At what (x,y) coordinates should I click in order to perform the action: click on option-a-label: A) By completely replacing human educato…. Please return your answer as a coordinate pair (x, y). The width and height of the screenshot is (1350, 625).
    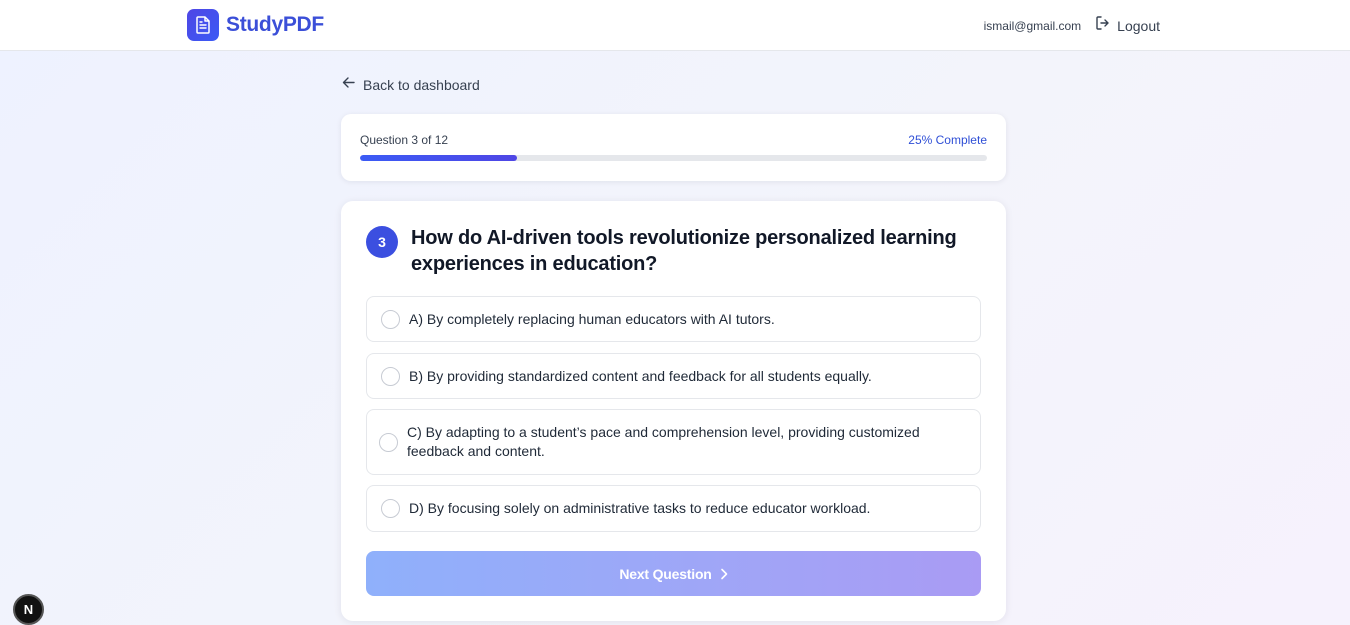
    Looking at the image, I should click on (592, 318).